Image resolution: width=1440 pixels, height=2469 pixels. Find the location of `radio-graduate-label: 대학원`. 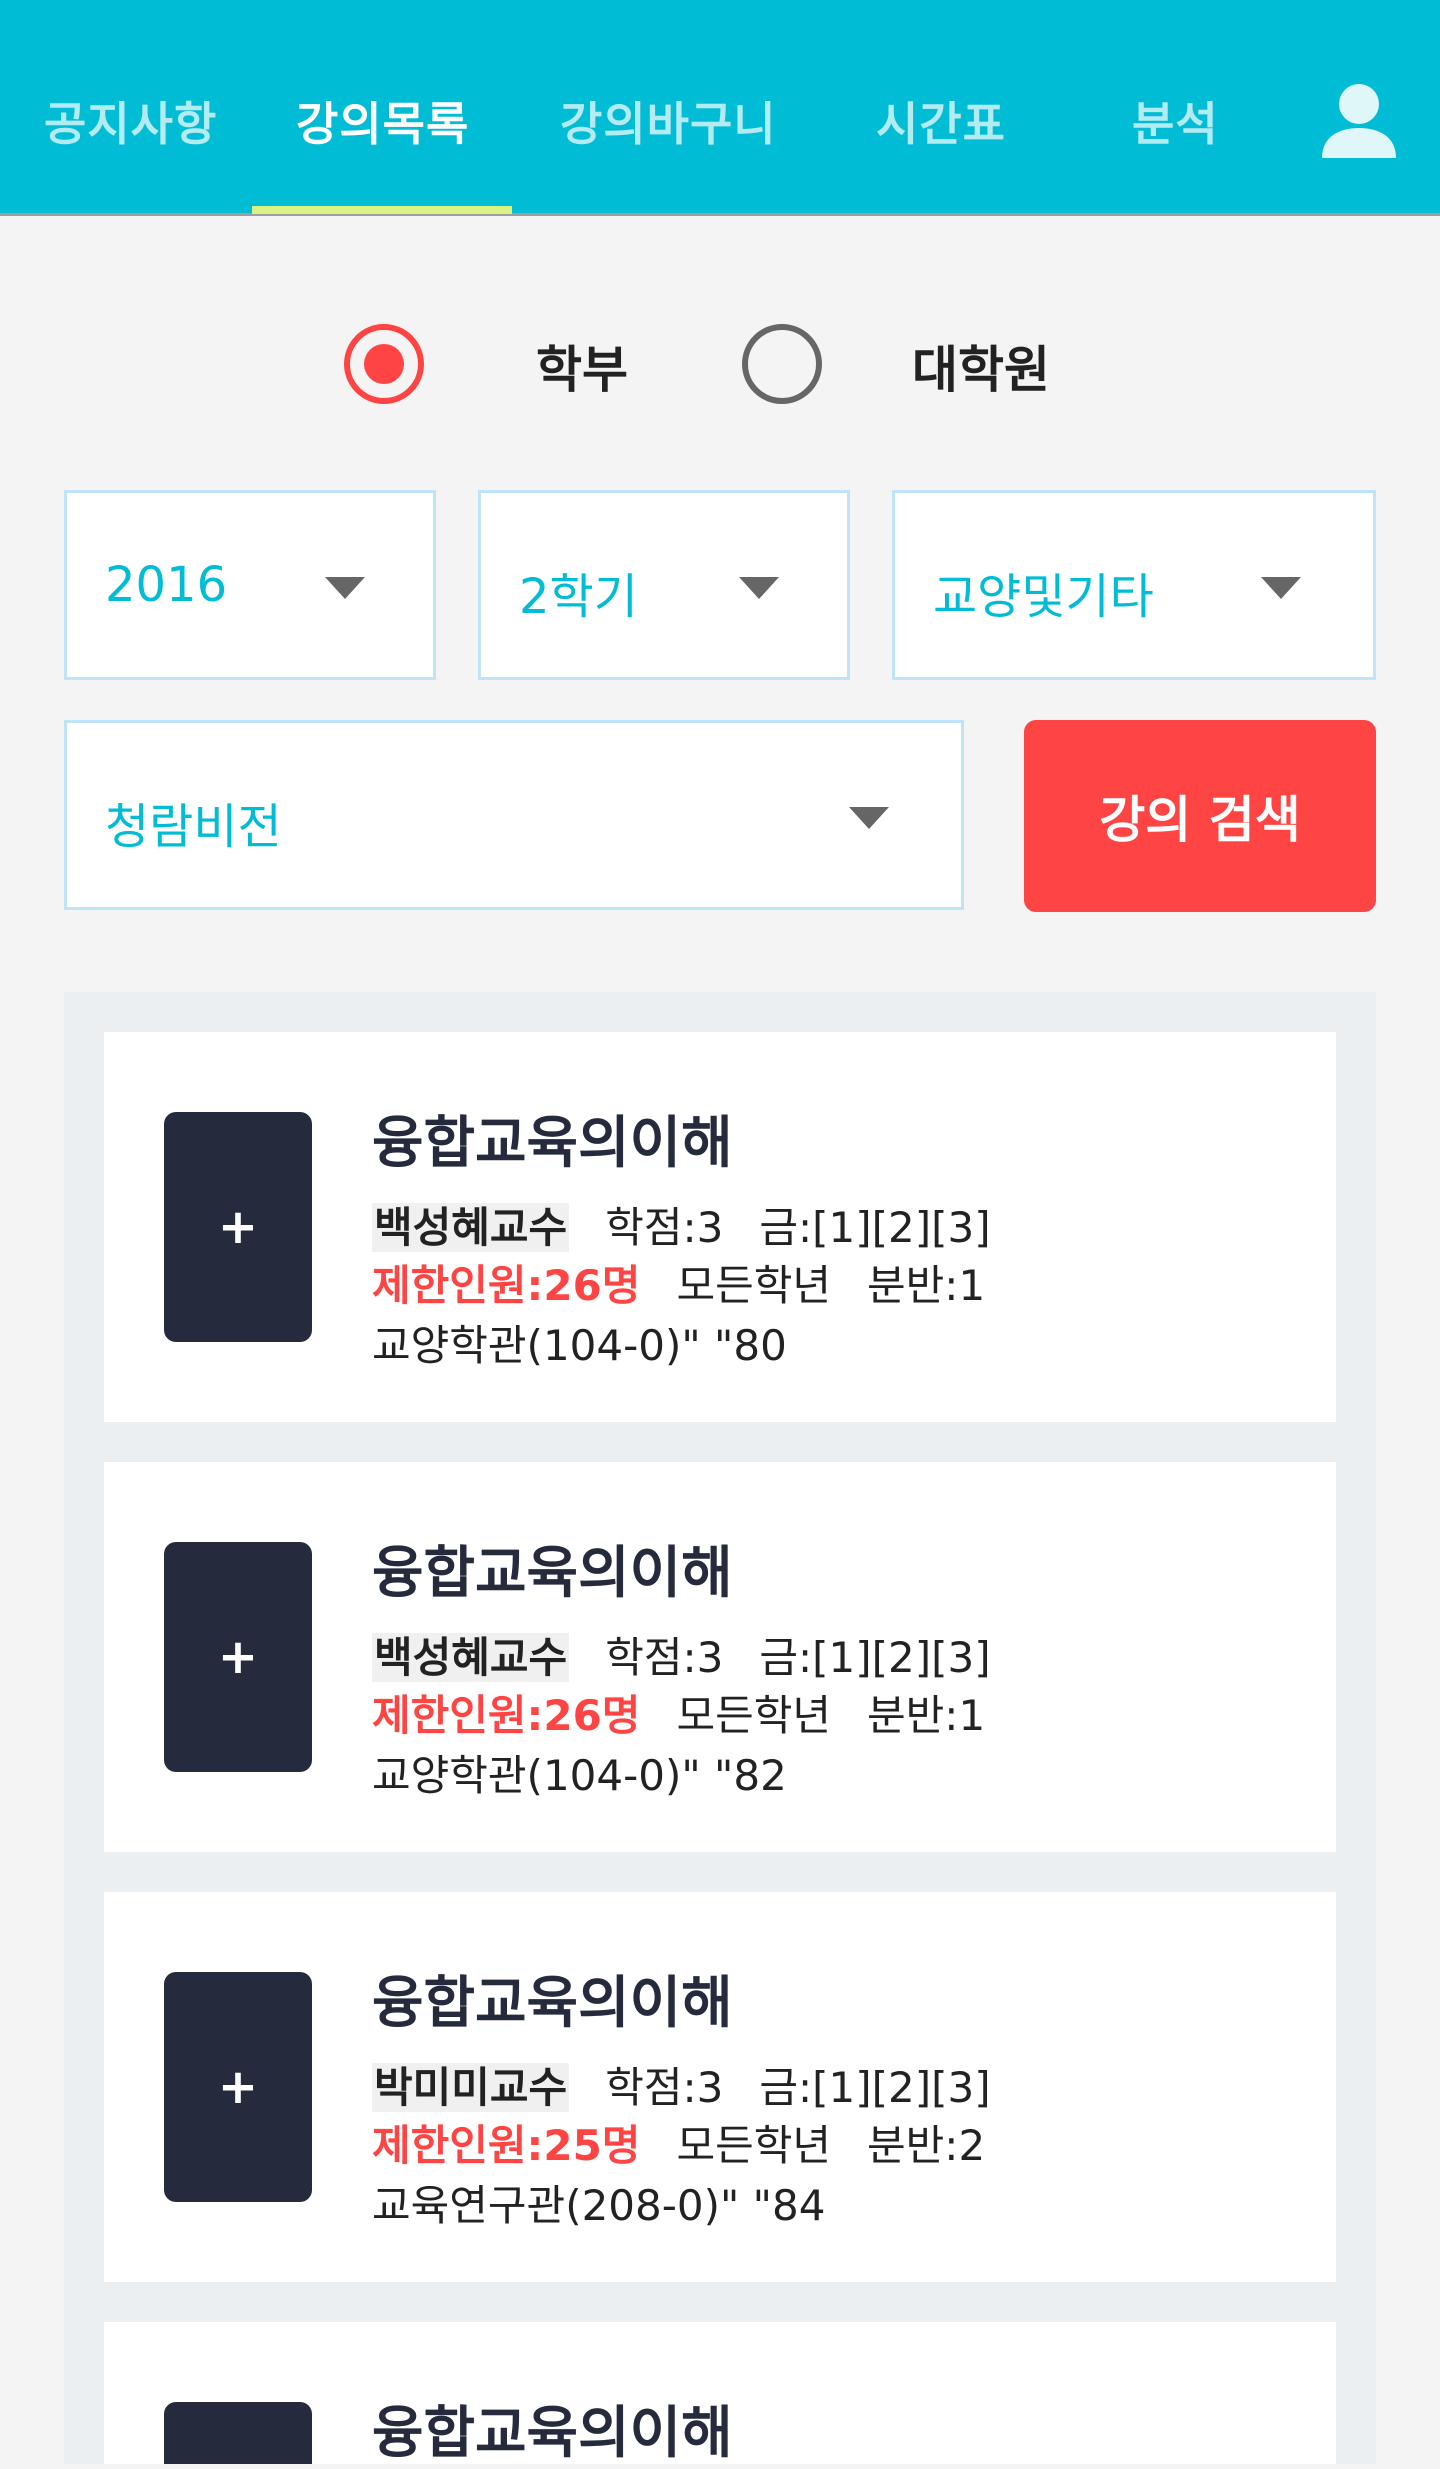

radio-graduate-label: 대학원 is located at coordinates (981, 370).